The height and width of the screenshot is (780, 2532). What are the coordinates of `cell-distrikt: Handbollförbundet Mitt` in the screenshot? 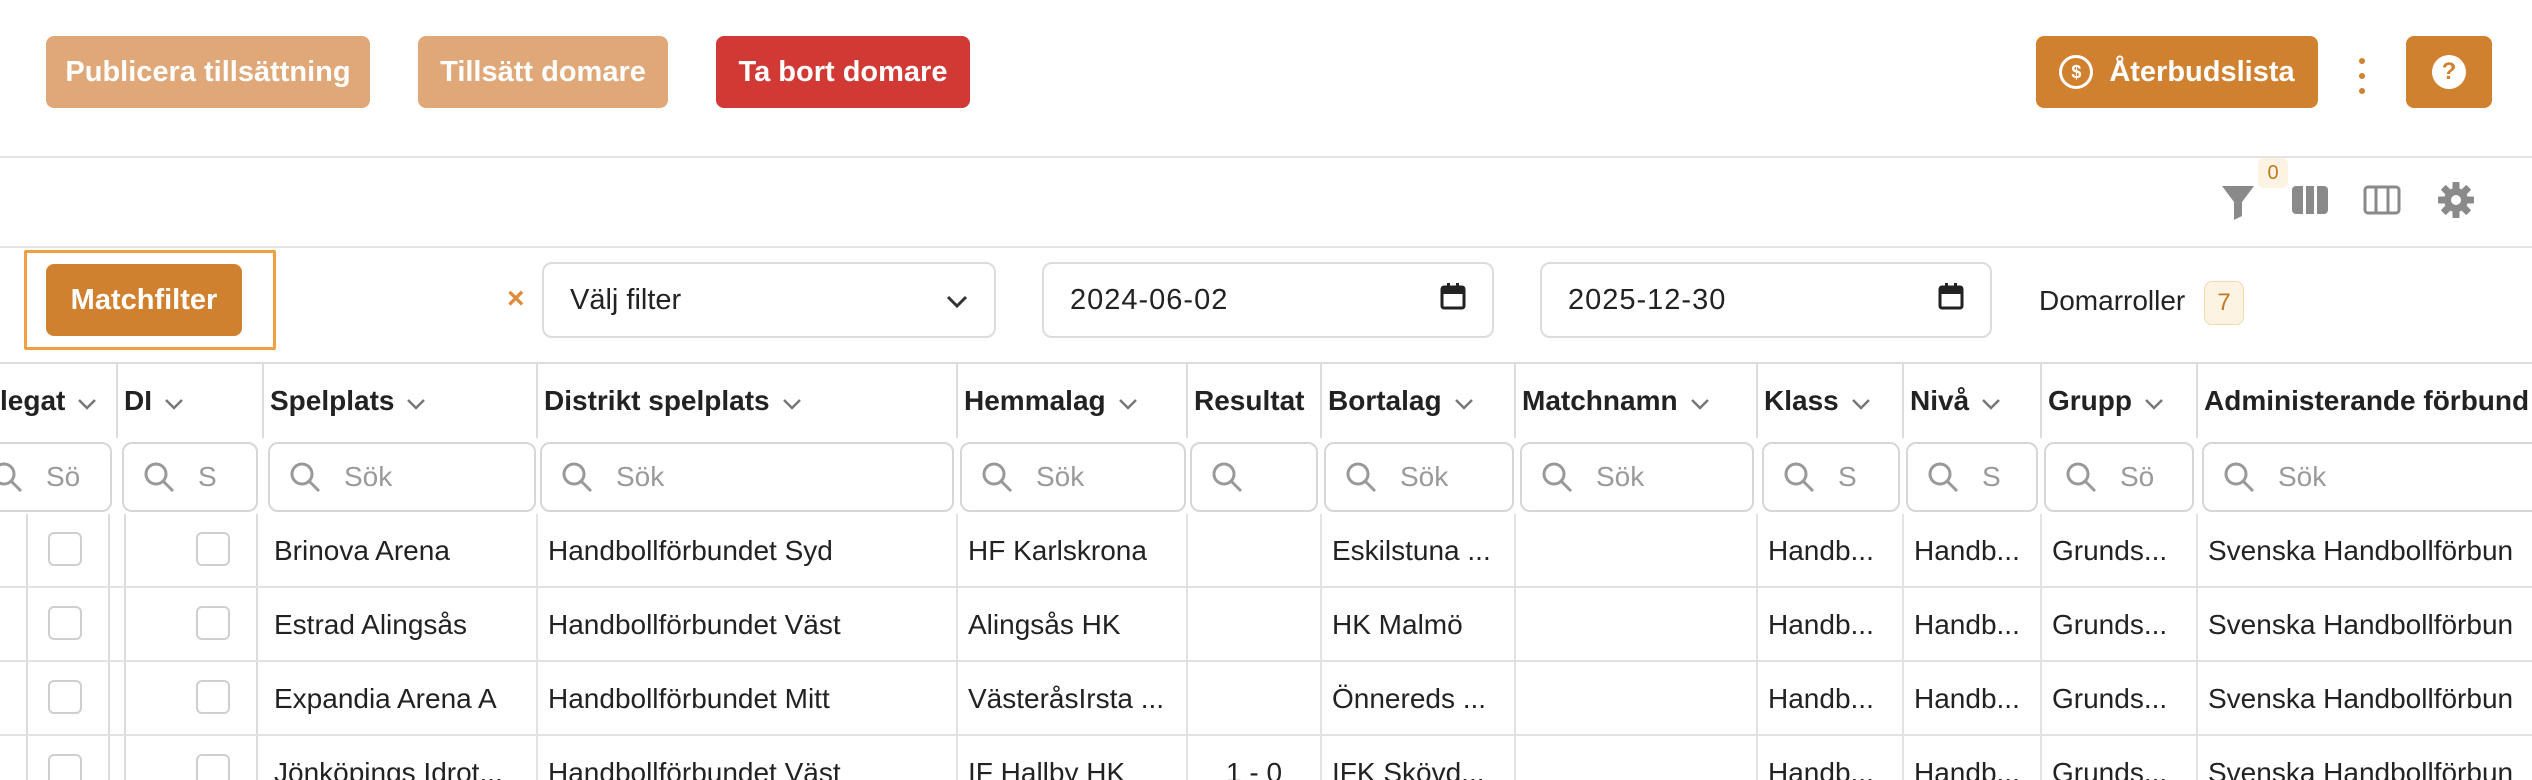 It's located at (748, 699).